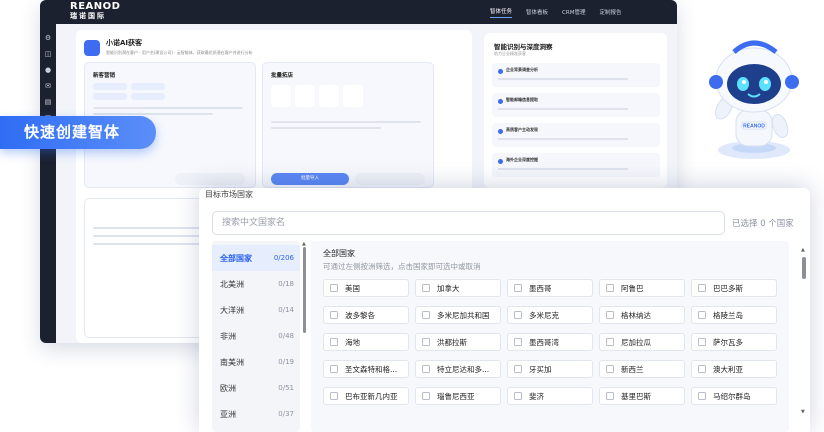 The height and width of the screenshot is (432, 824). I want to click on country-checkbox: 萨尔瓦多, so click(734, 342).